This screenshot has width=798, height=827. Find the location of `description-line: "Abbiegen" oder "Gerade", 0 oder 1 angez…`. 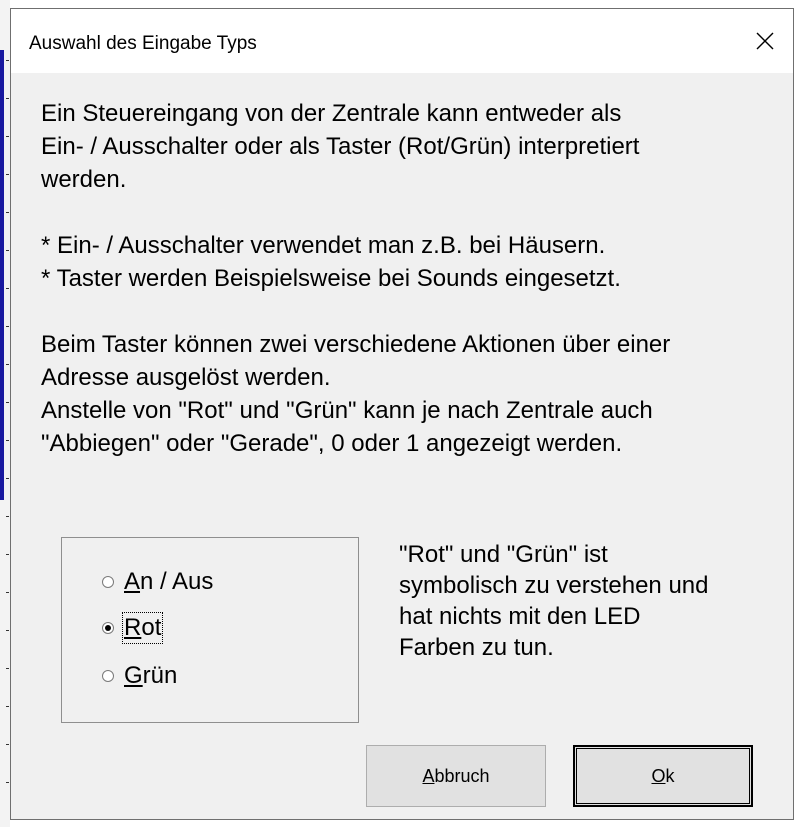

description-line: "Abbiegen" oder "Gerade", 0 oder 1 angez… is located at coordinates (332, 443).